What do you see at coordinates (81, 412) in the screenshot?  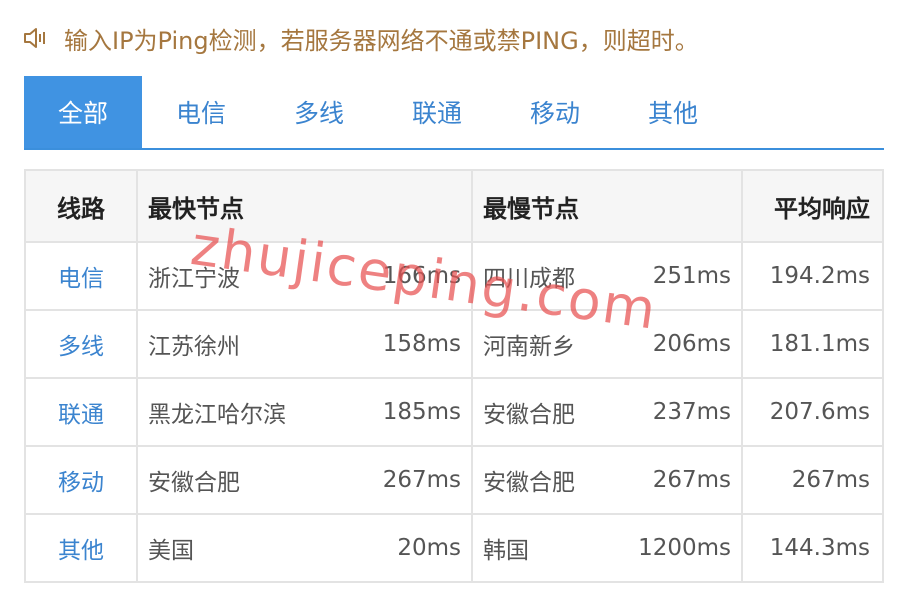 I see `line-link: 联通` at bounding box center [81, 412].